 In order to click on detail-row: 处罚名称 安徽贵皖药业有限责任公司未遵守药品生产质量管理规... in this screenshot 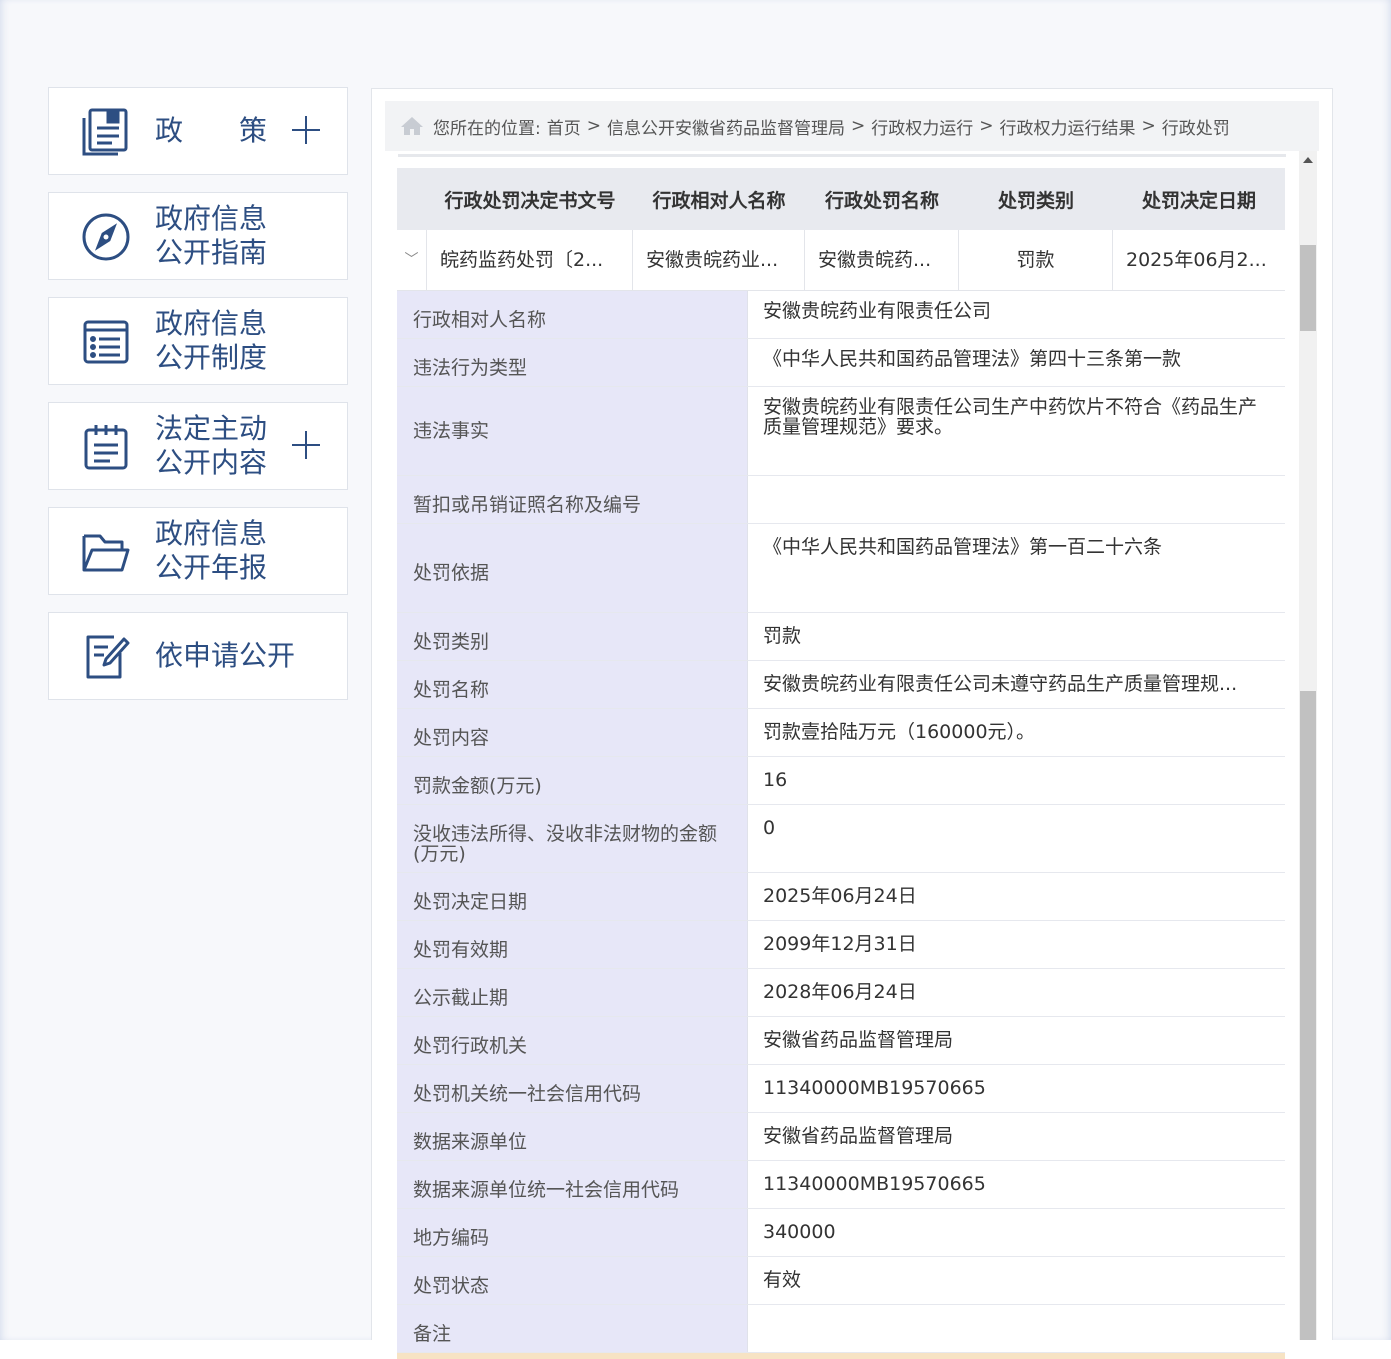, I will do `click(841, 685)`.